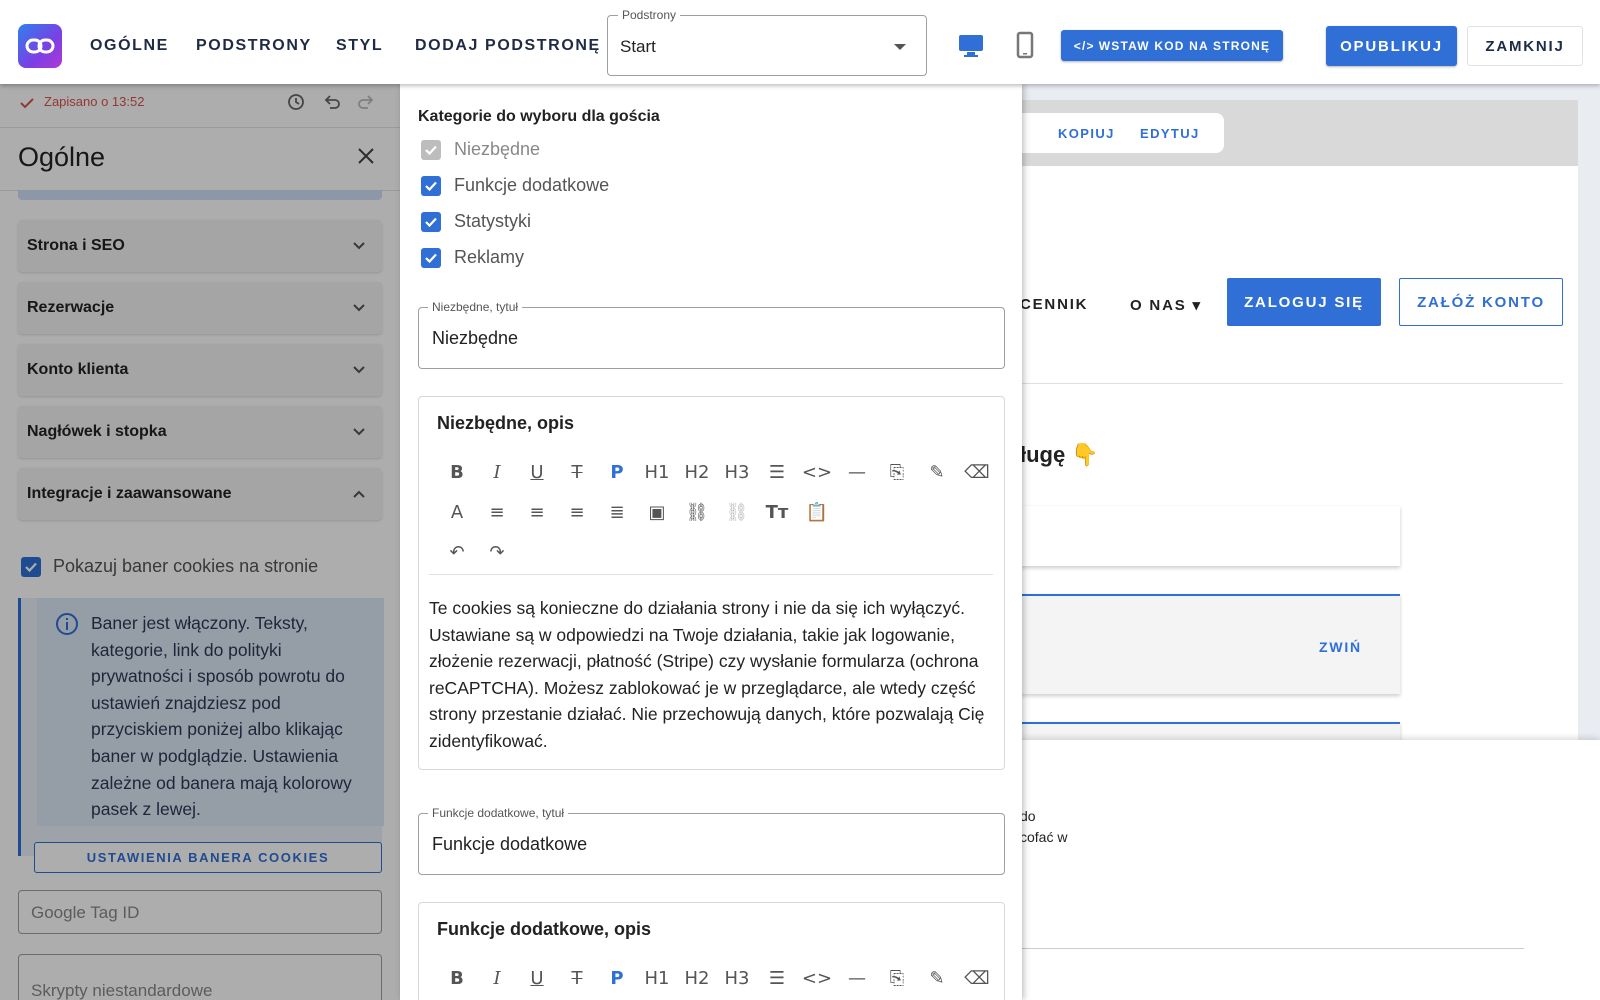  I want to click on category-label: Statystyki, so click(493, 221).